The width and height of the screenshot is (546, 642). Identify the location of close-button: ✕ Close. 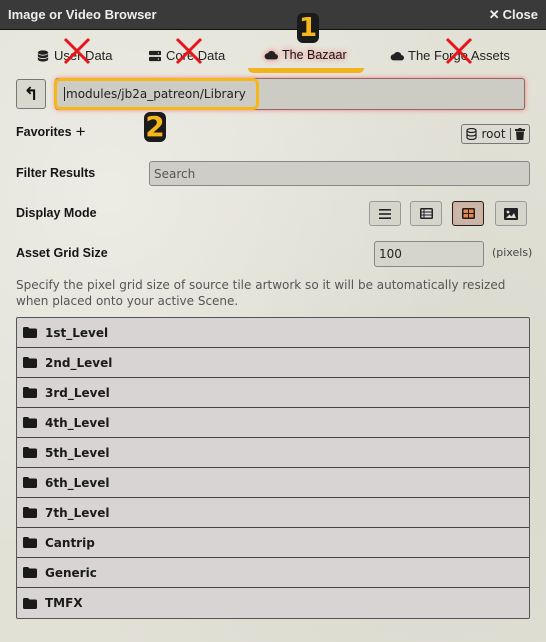
(513, 15).